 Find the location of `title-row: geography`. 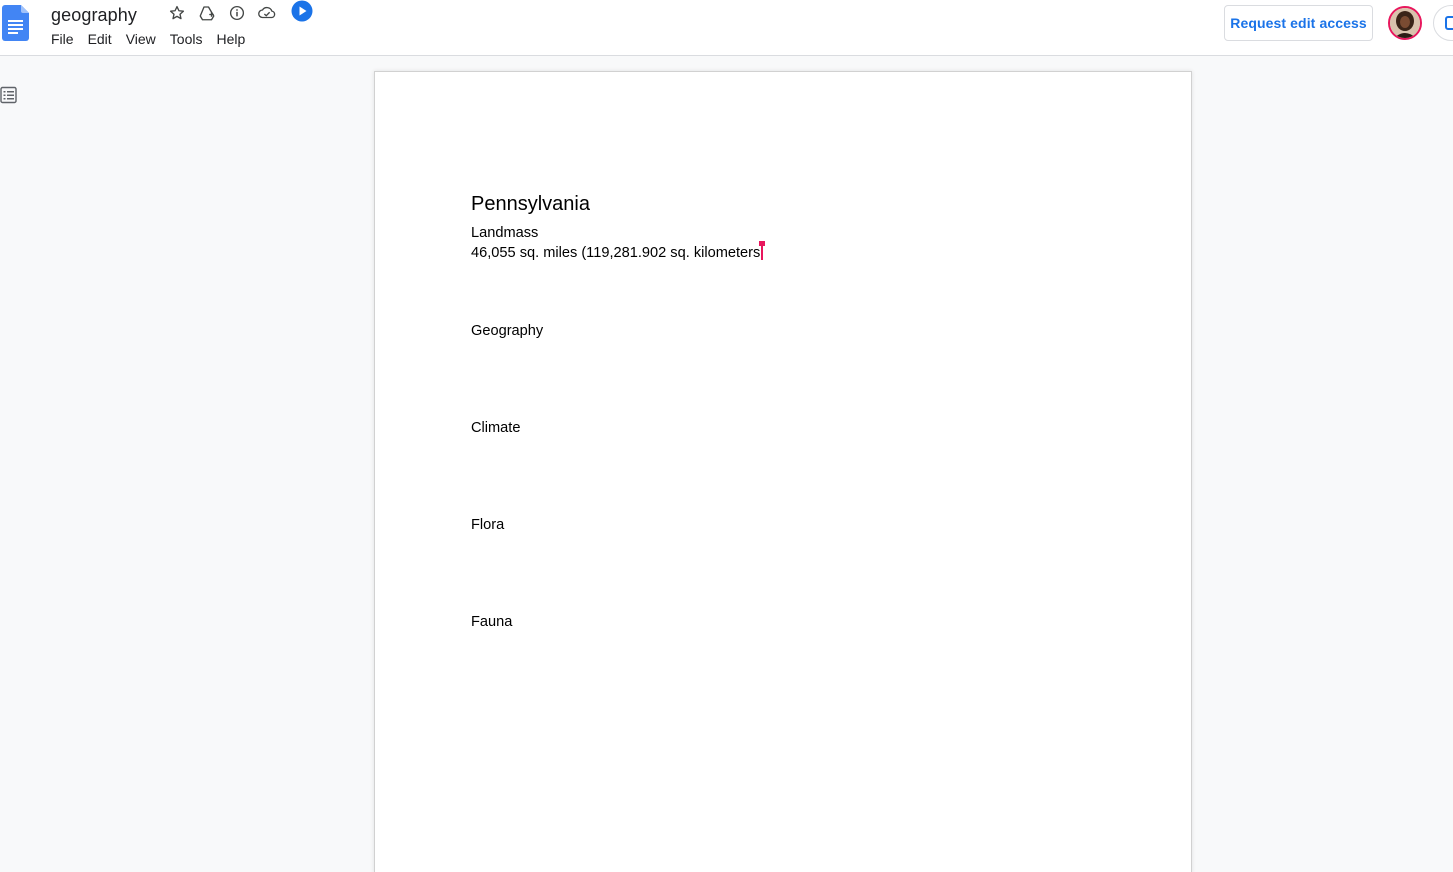

title-row: geography is located at coordinates (94, 15).